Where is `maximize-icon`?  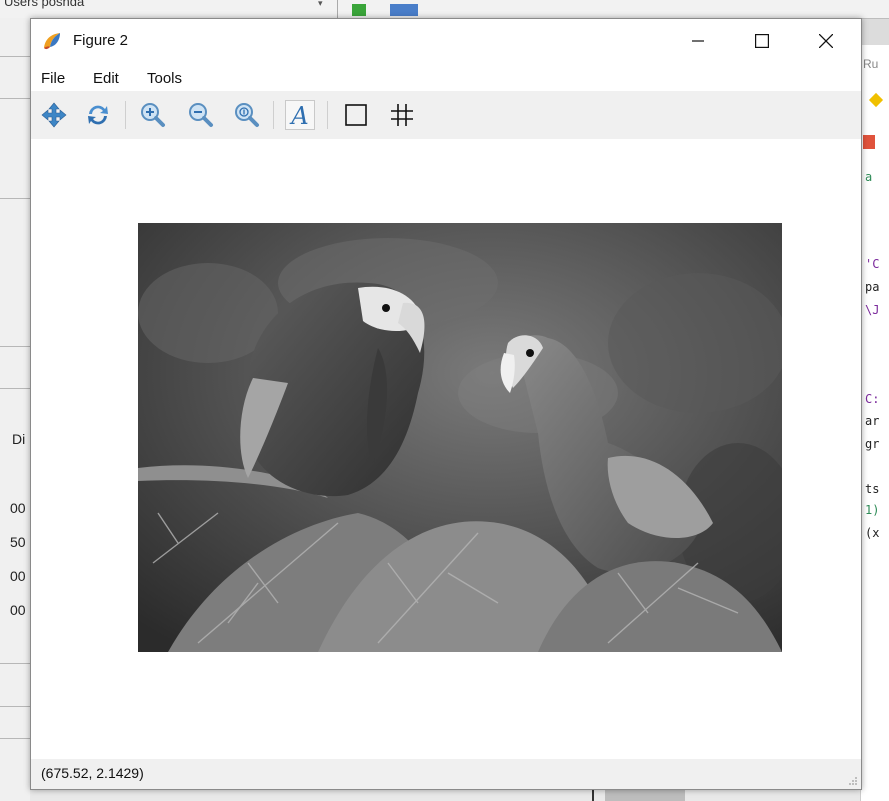
maximize-icon is located at coordinates (762, 41).